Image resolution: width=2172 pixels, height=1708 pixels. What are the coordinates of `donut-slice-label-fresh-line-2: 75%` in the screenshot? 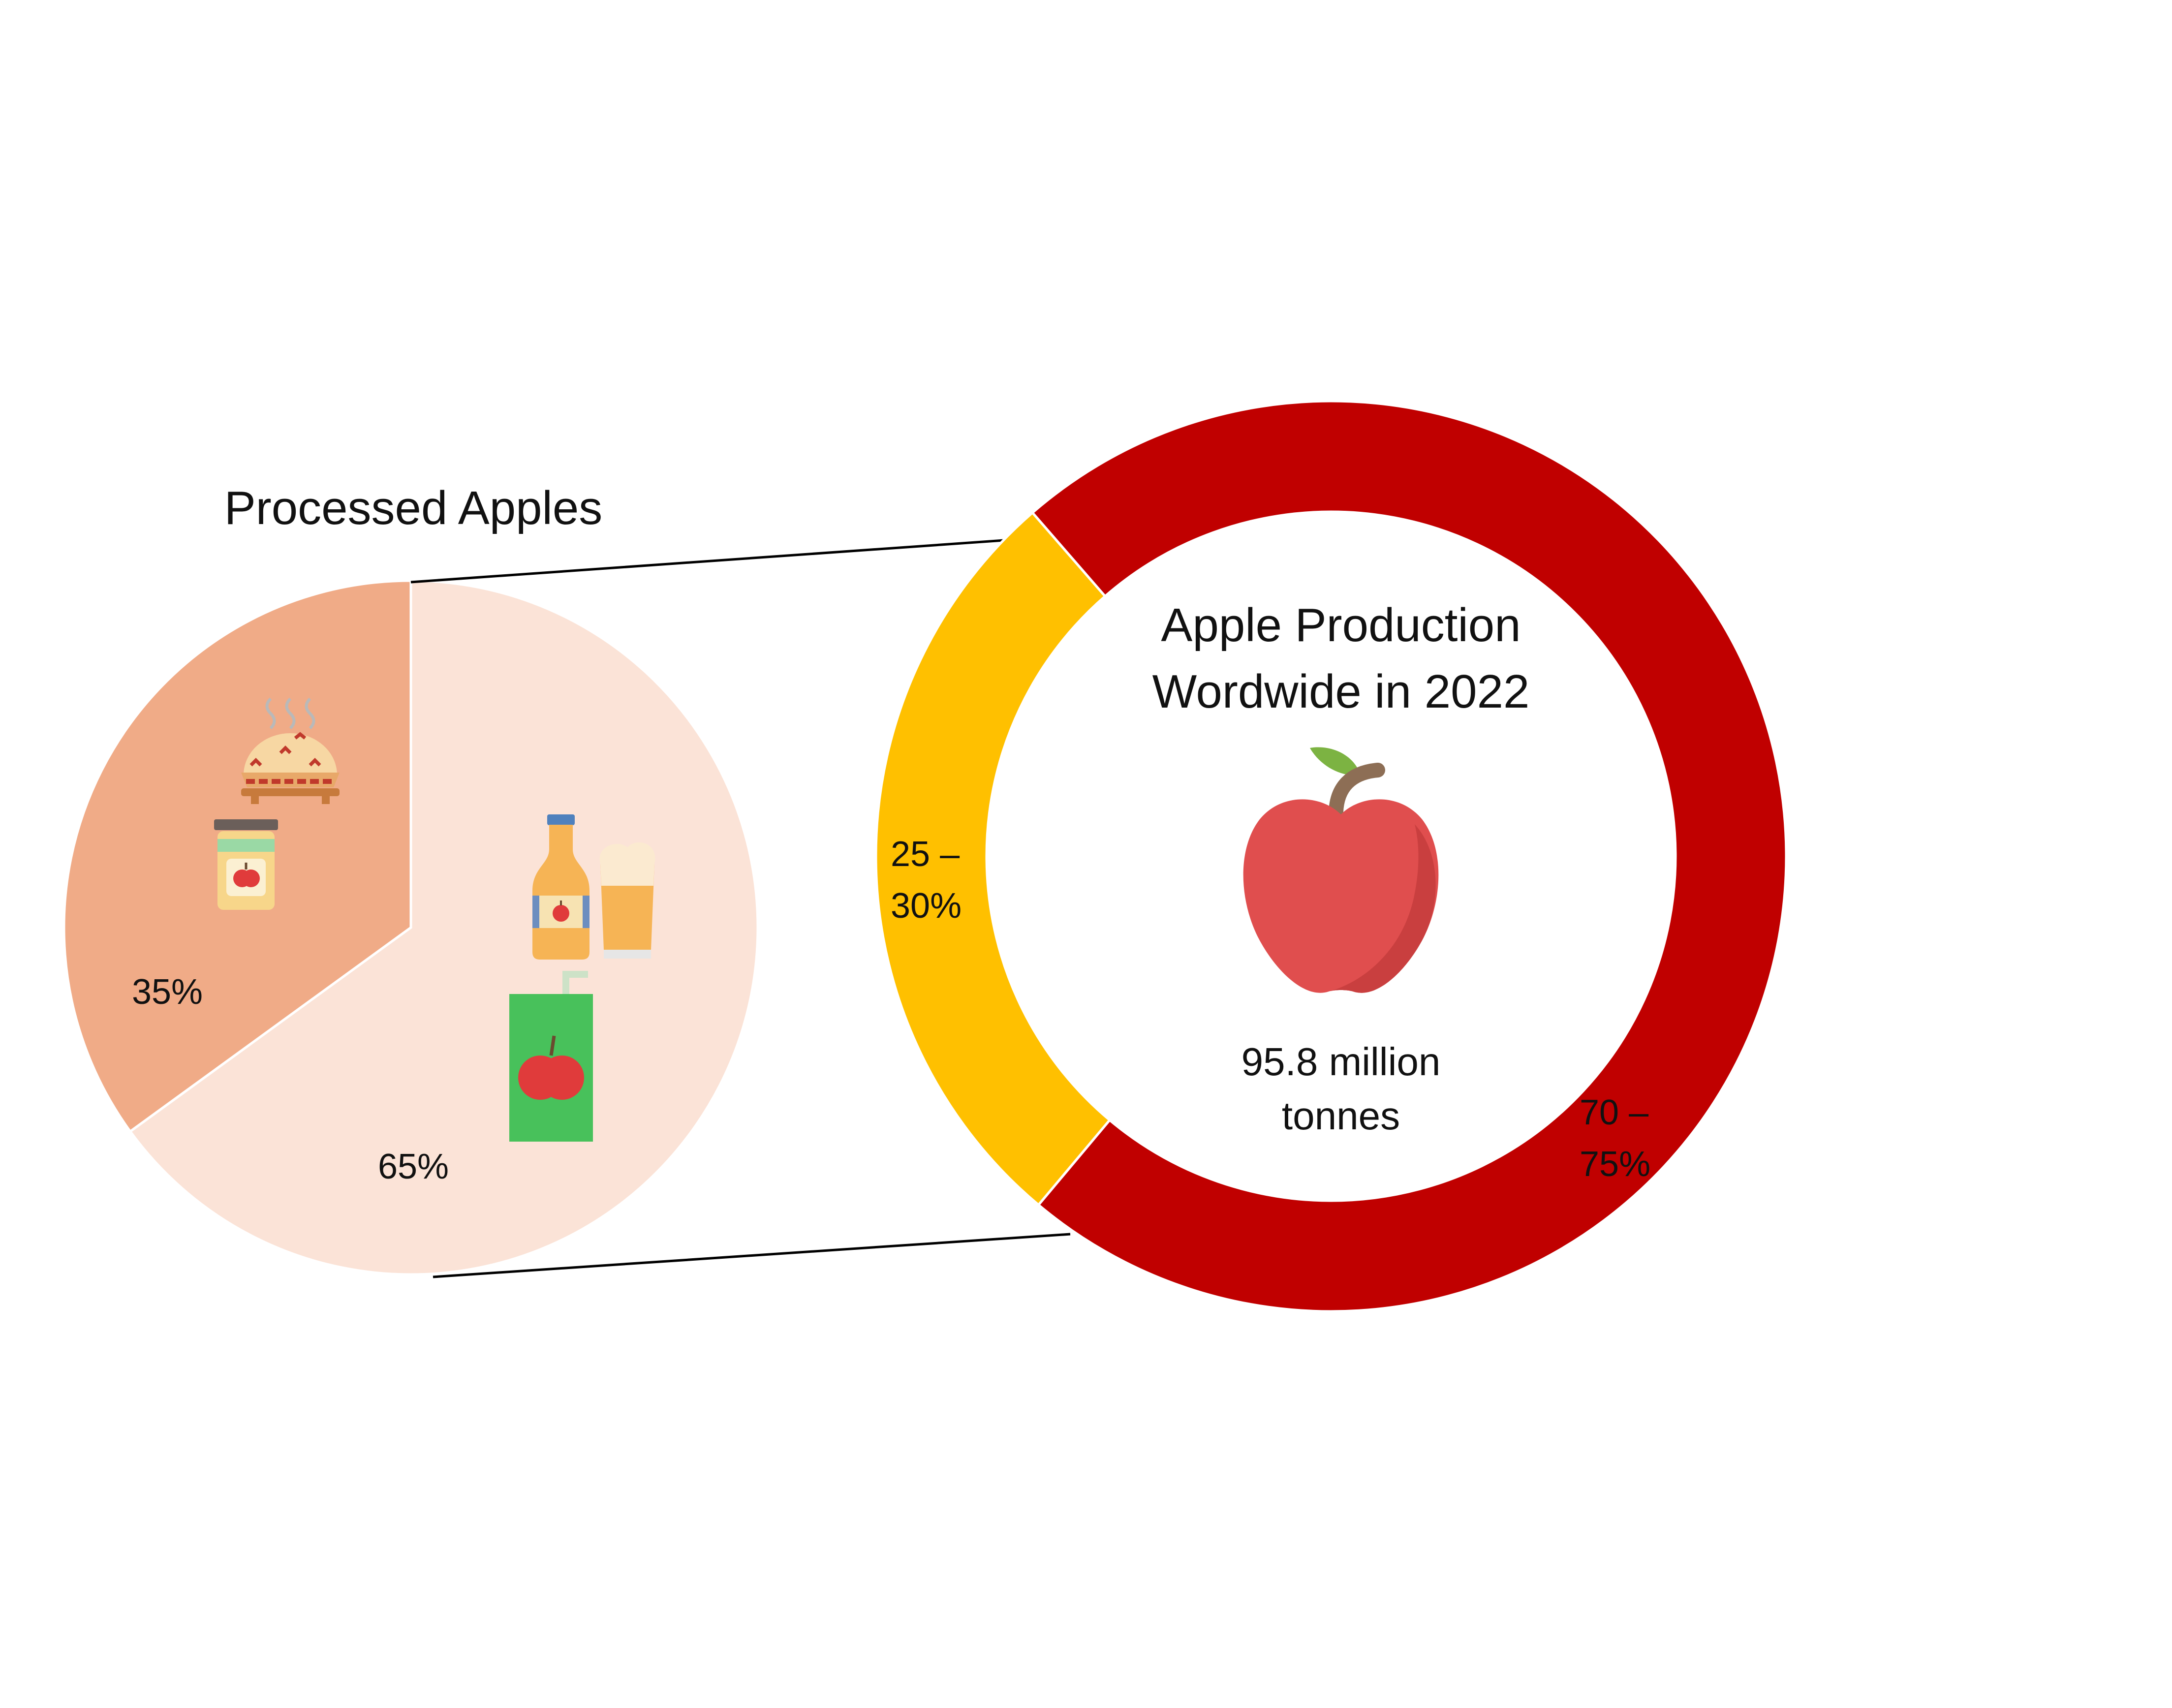 It's located at (1615, 1164).